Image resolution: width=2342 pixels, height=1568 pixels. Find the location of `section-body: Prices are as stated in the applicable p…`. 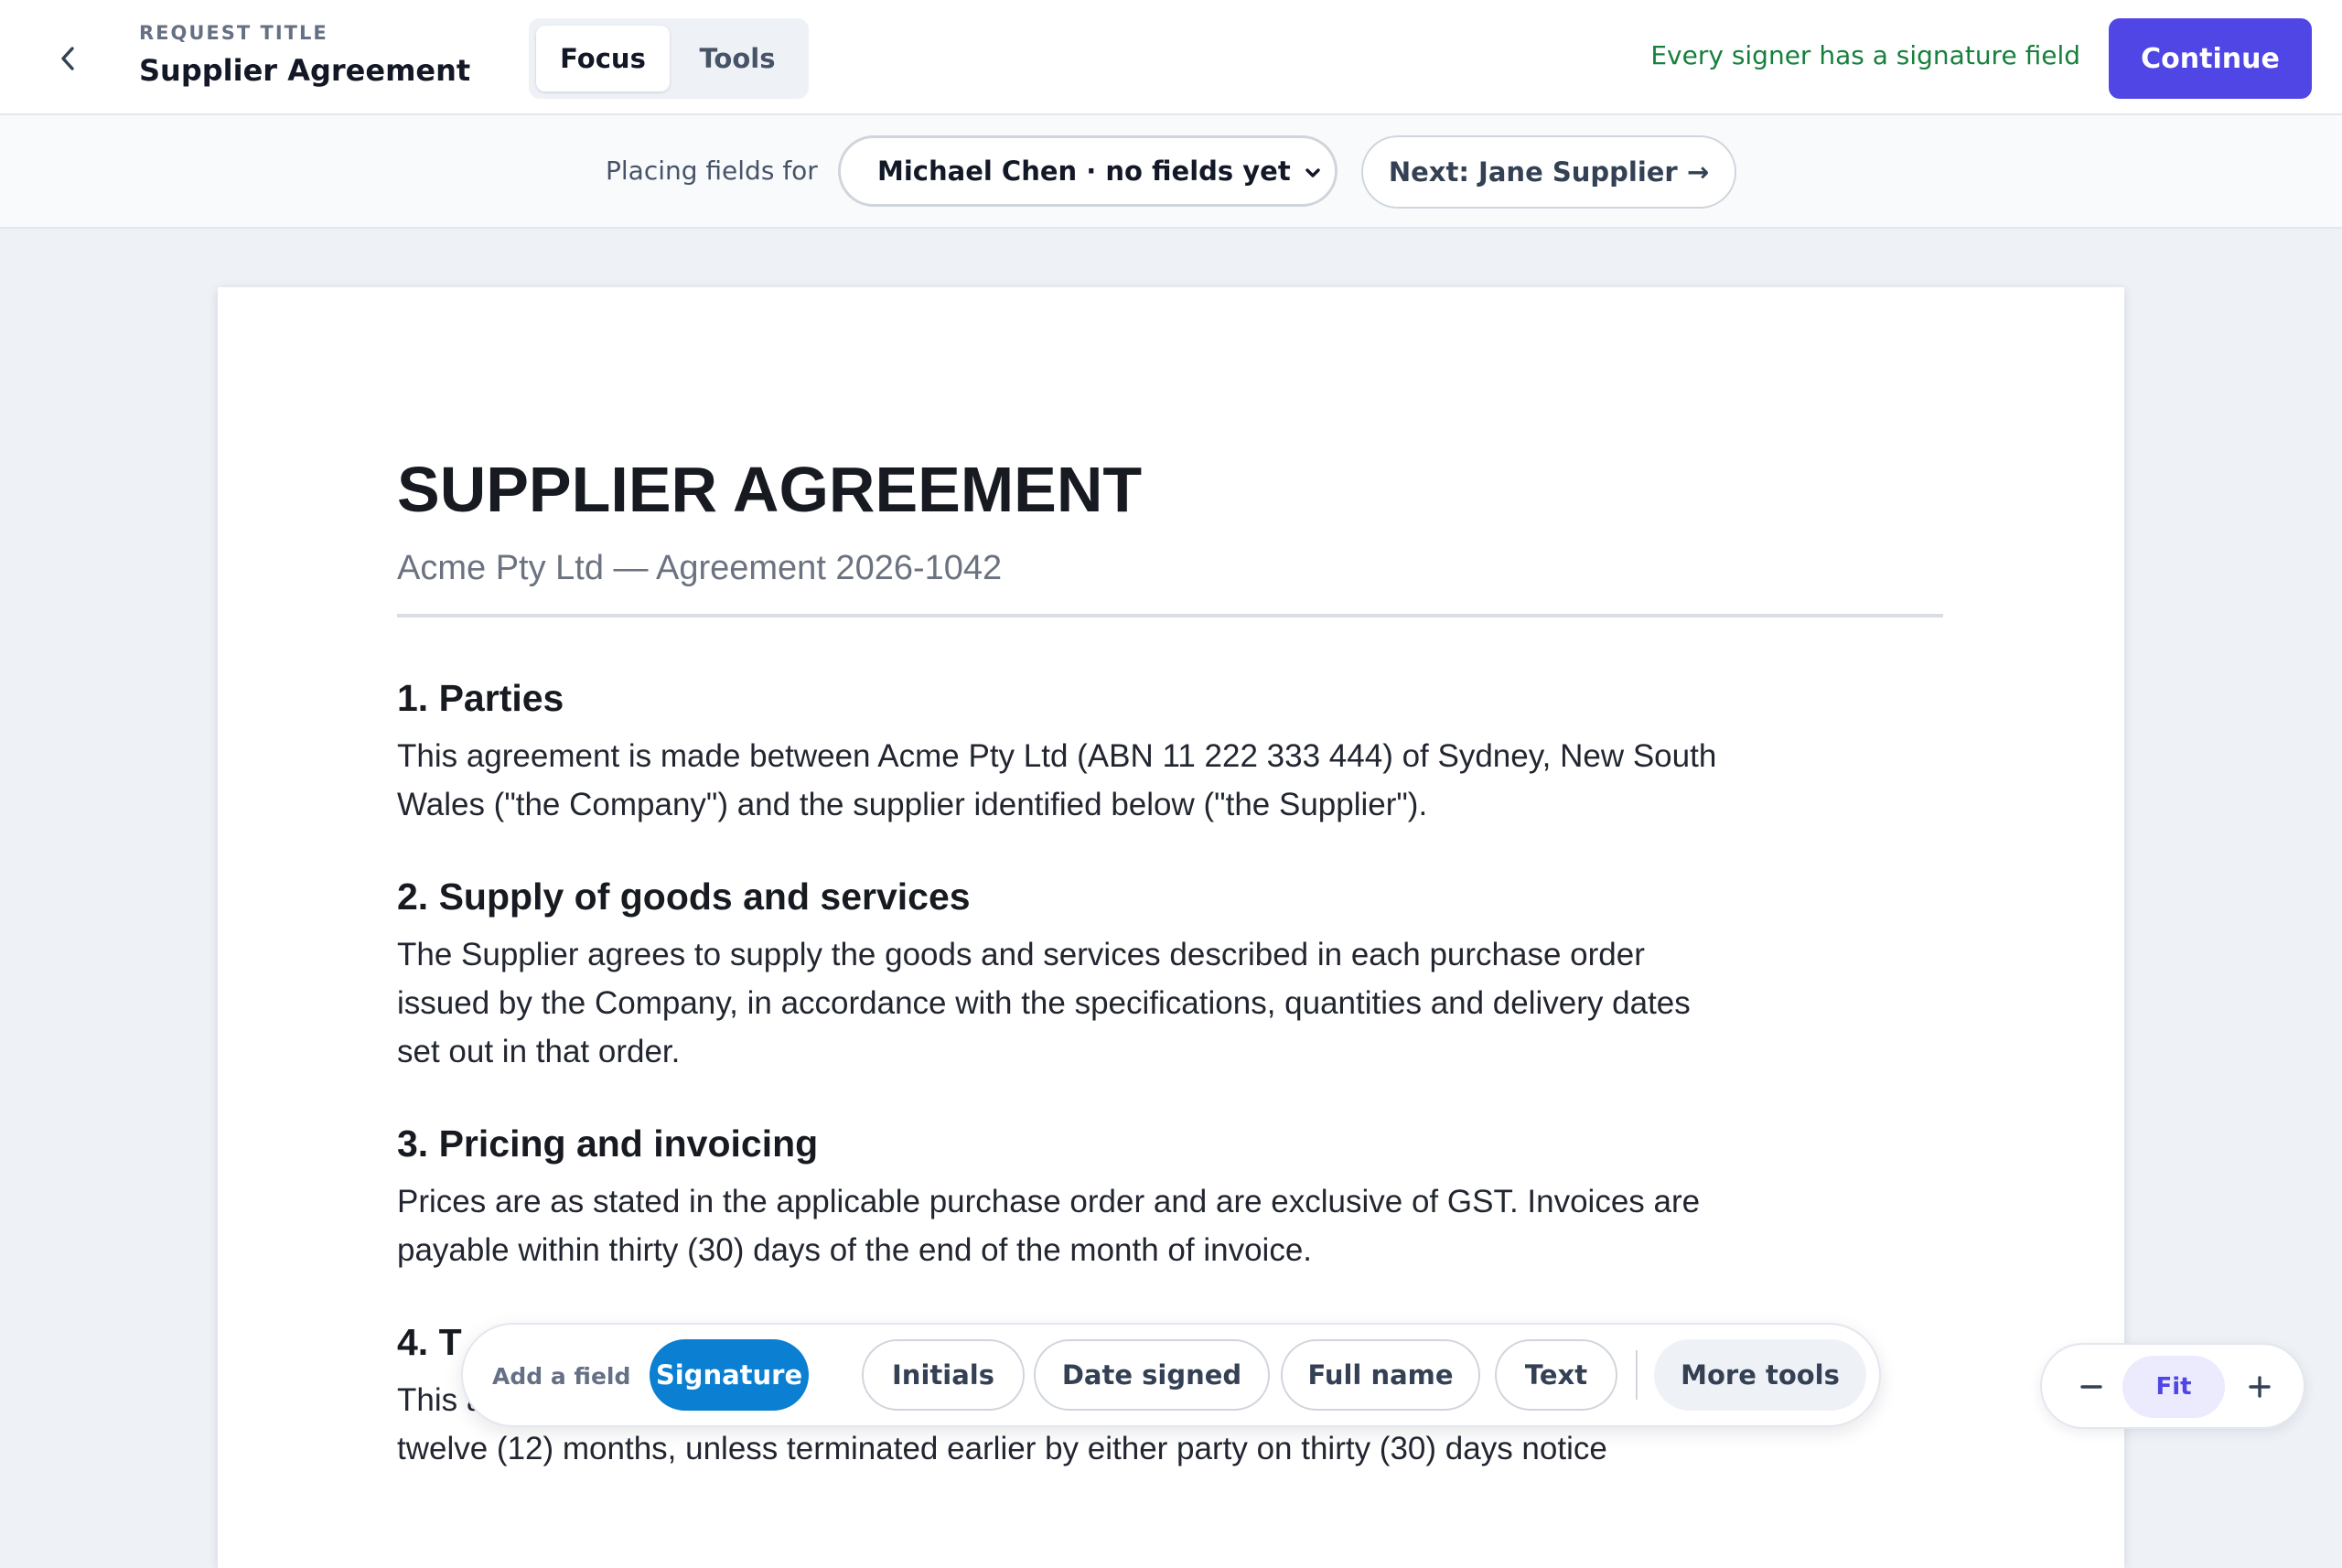

section-body: Prices are as stated in the applicable p… is located at coordinates (1049, 1226).